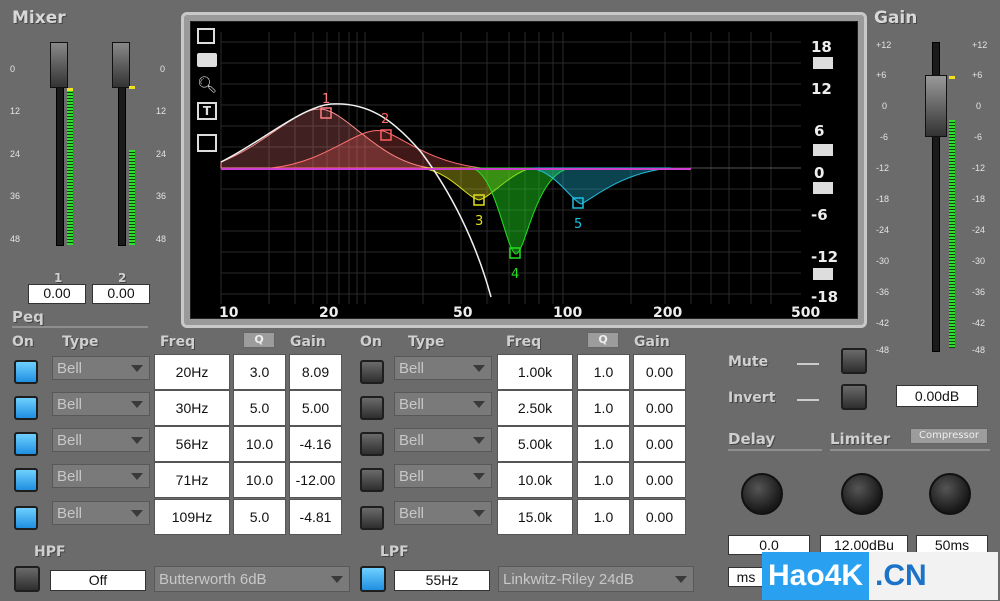 The image size is (1000, 601). Describe the element at coordinates (207, 84) in the screenshot. I see `zoom-icon: 🔍︎` at that location.